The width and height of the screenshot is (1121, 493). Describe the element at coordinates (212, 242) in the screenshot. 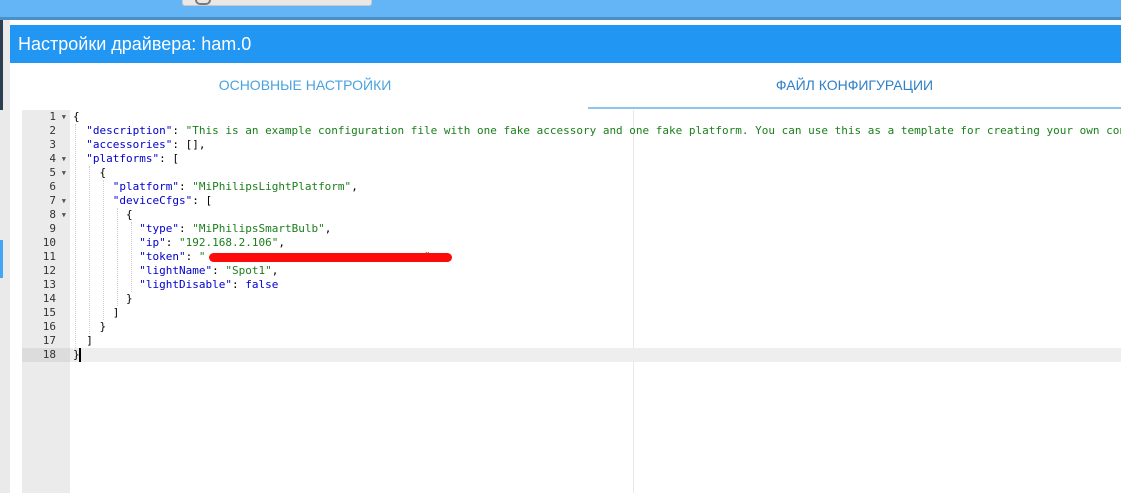

I see `code-line: "ip": "192.168.2.106",` at that location.